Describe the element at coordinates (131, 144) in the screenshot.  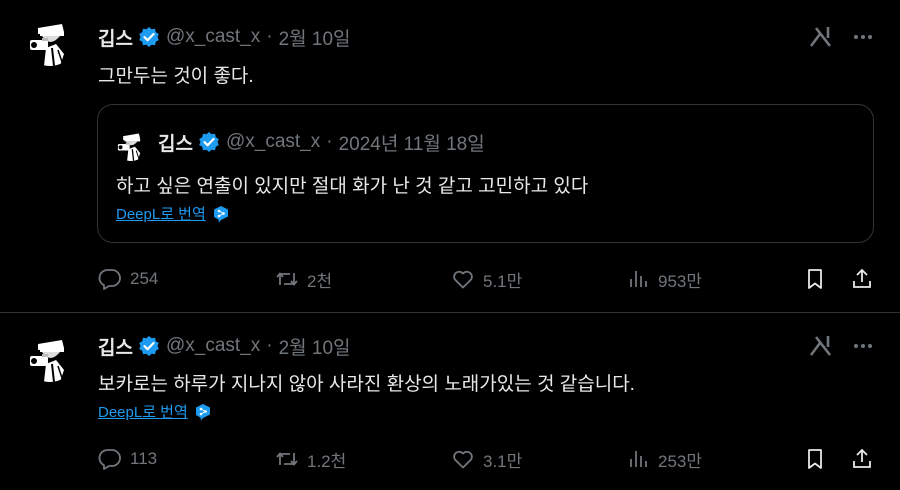
I see `quoted-avatar` at that location.